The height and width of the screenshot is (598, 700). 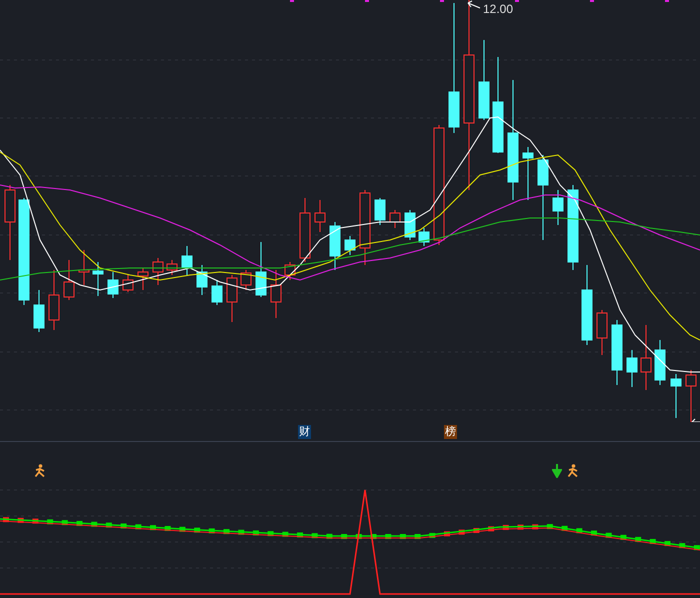 I want to click on high-price-arrow-icon, so click(x=474, y=4).